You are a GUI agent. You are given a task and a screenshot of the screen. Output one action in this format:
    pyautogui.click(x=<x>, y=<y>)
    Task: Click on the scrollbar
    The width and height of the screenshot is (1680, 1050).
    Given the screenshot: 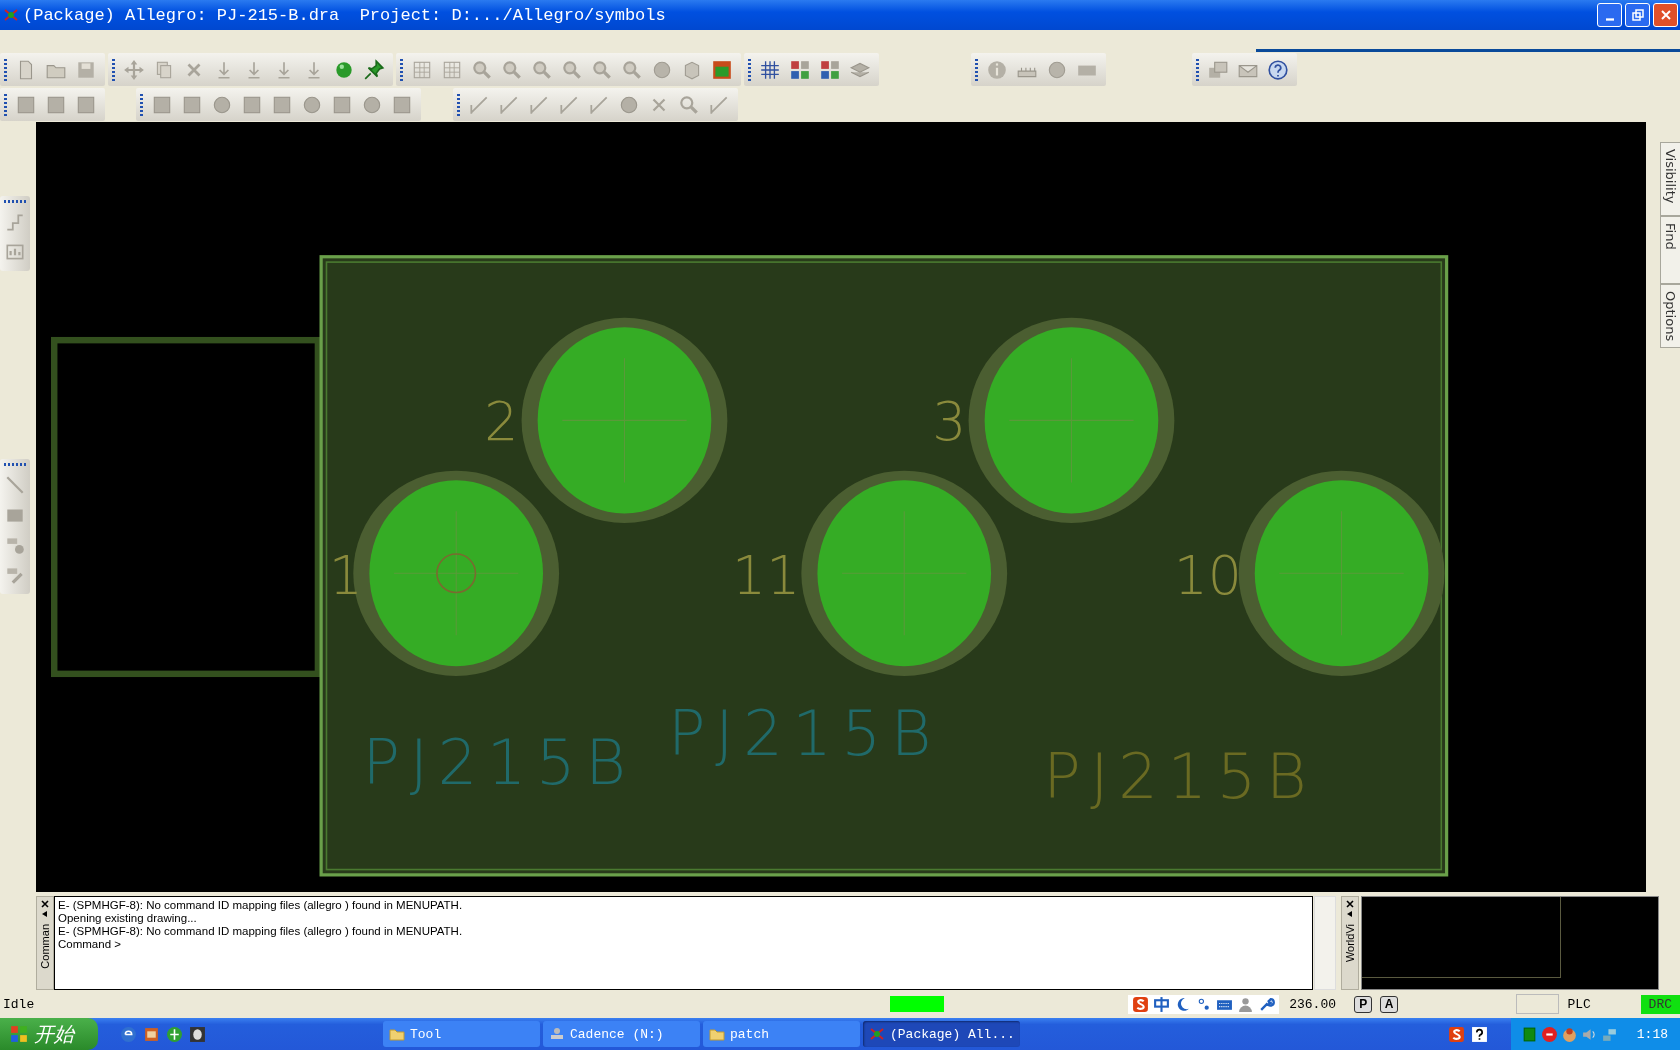 What is the action you would take?
    pyautogui.click(x=1325, y=943)
    